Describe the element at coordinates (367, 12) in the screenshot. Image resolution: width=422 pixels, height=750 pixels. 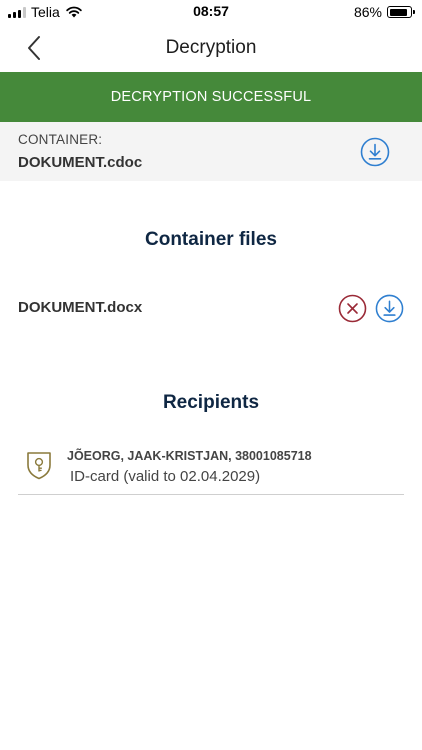
I see `battery-percent: 86%` at that location.